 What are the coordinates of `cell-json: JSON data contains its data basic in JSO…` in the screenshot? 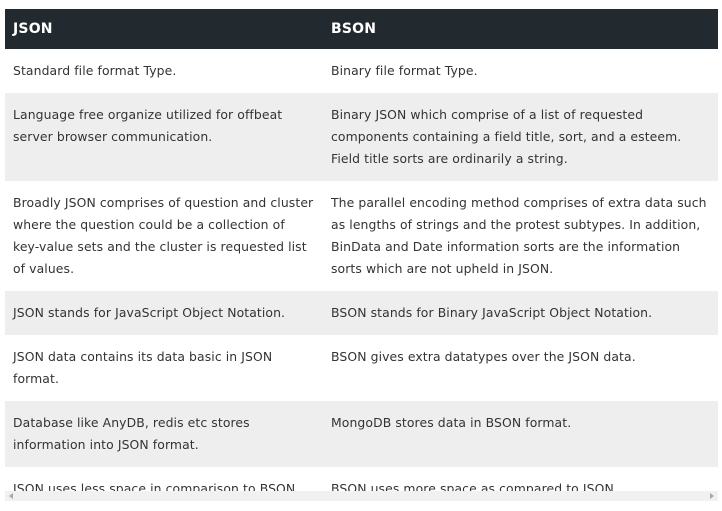 It's located at (164, 368).